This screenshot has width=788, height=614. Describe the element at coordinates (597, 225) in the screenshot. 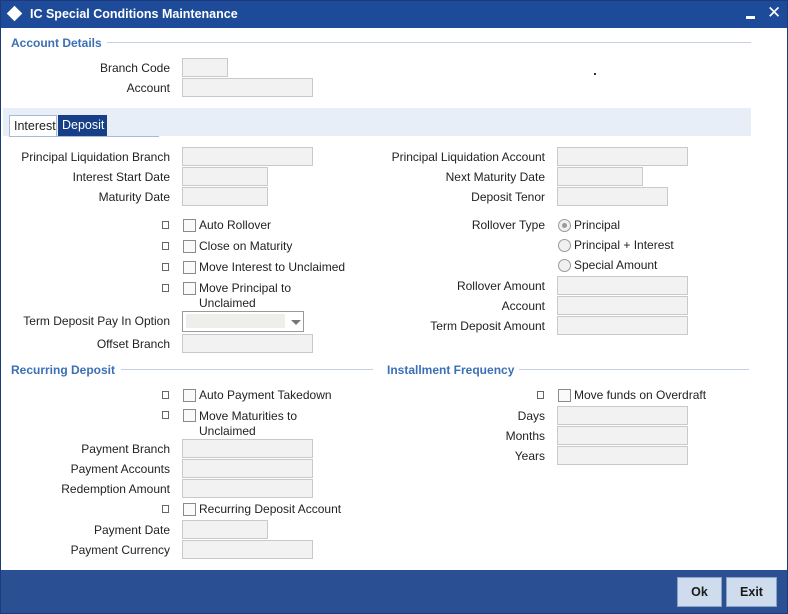

I see `rollover-principal-label: Principal` at that location.